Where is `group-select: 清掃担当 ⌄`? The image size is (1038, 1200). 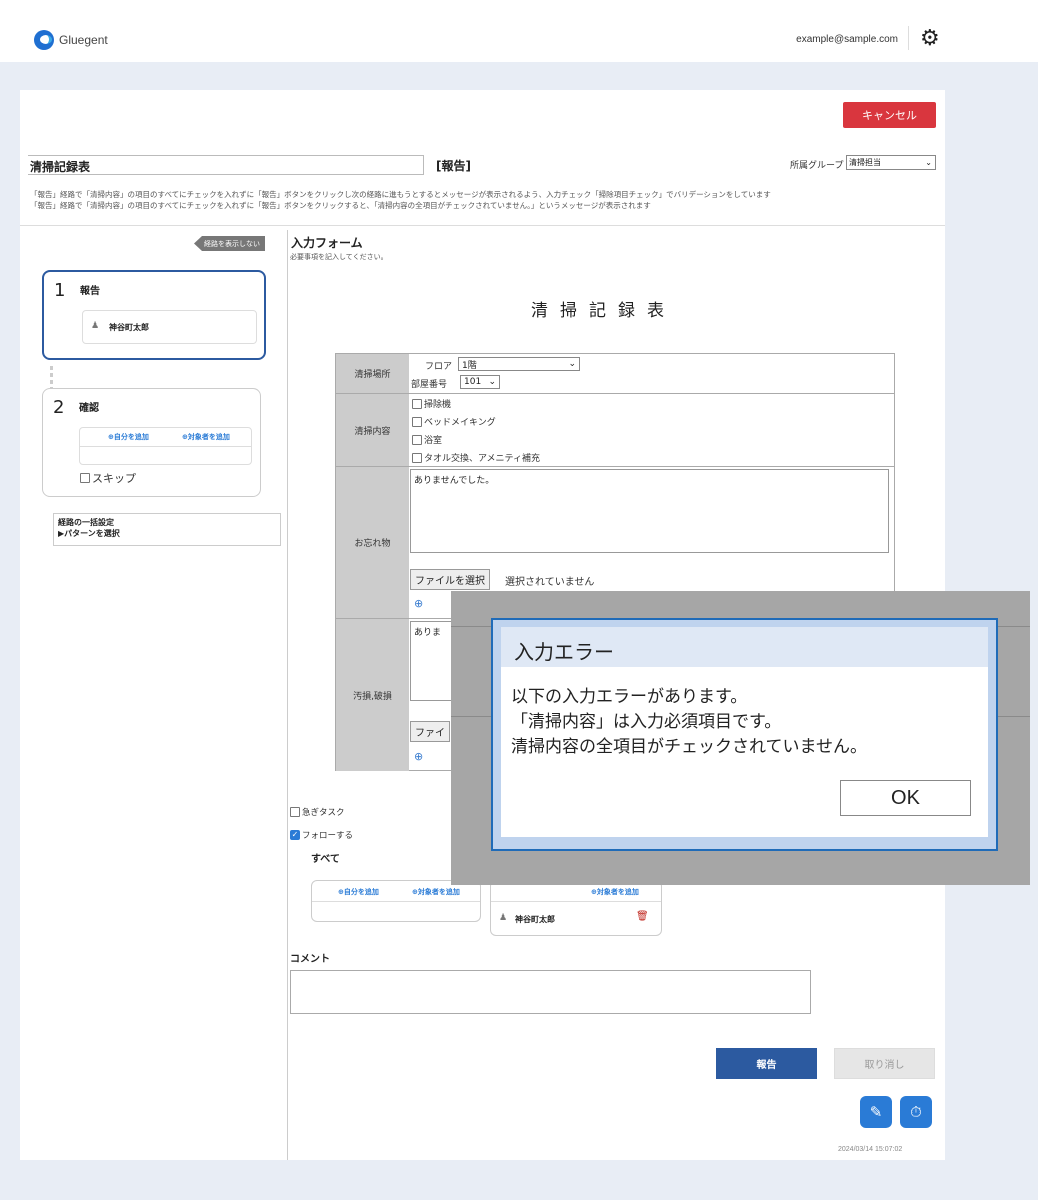 group-select: 清掃担当 ⌄ is located at coordinates (891, 162).